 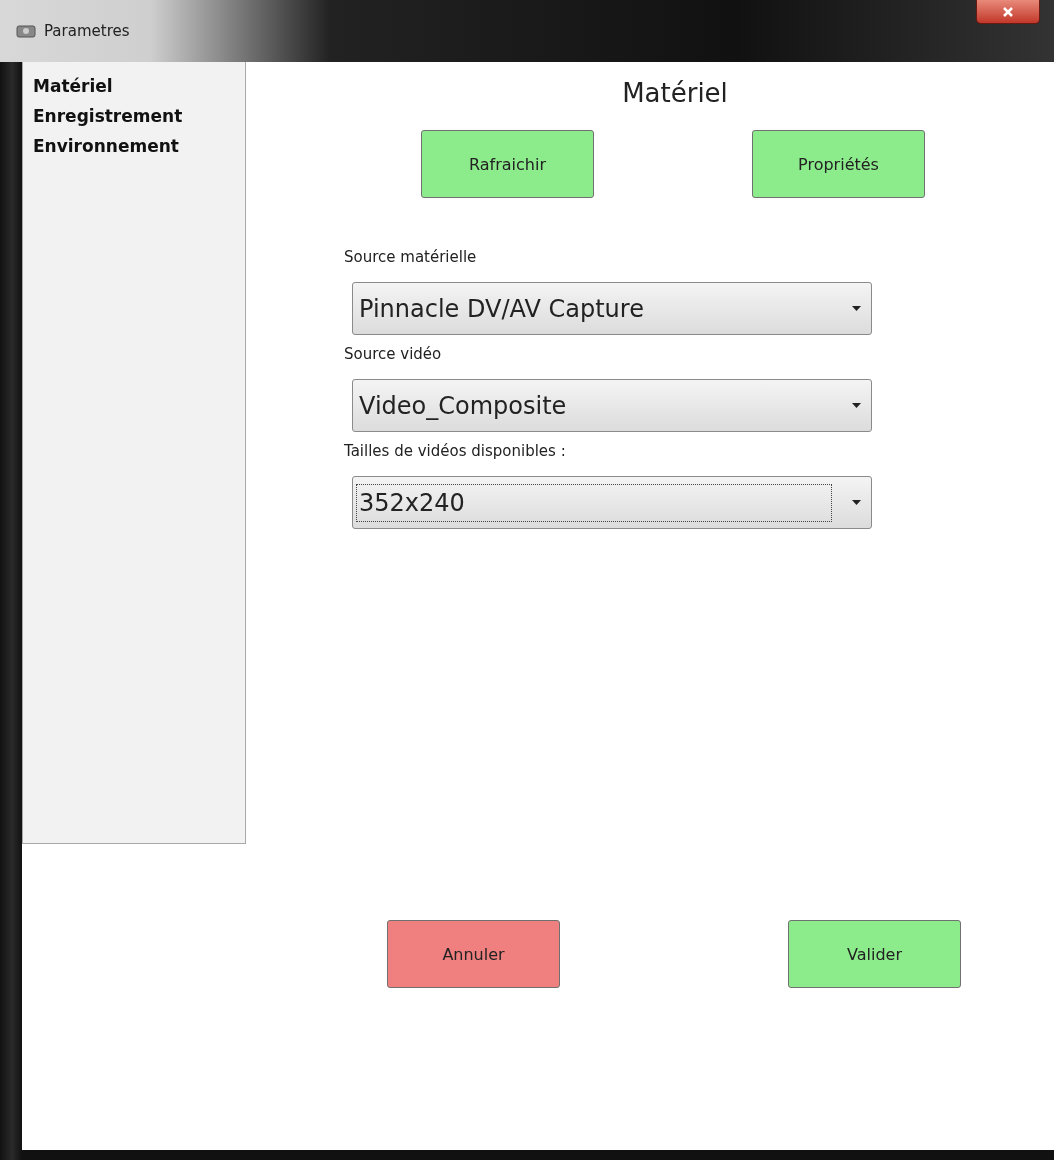 What do you see at coordinates (87, 31) in the screenshot?
I see `window-title: Parametres` at bounding box center [87, 31].